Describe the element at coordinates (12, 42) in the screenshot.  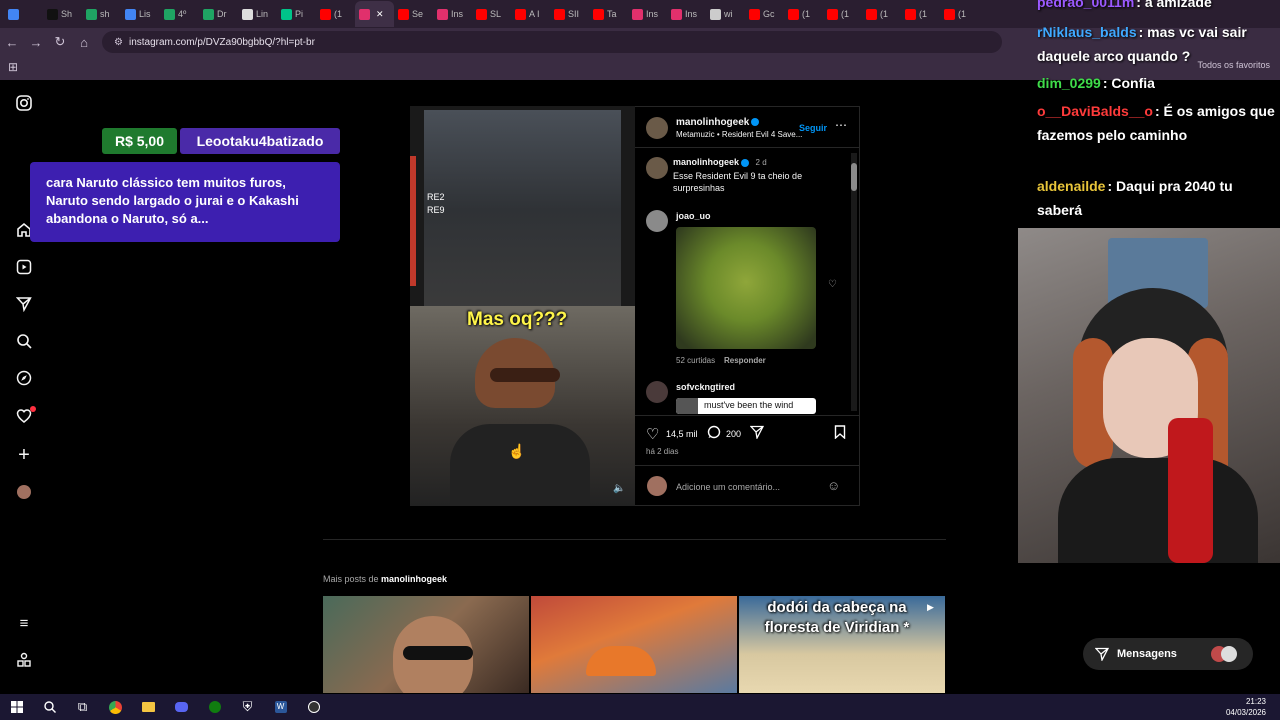
I see `back-icon: ←` at that location.